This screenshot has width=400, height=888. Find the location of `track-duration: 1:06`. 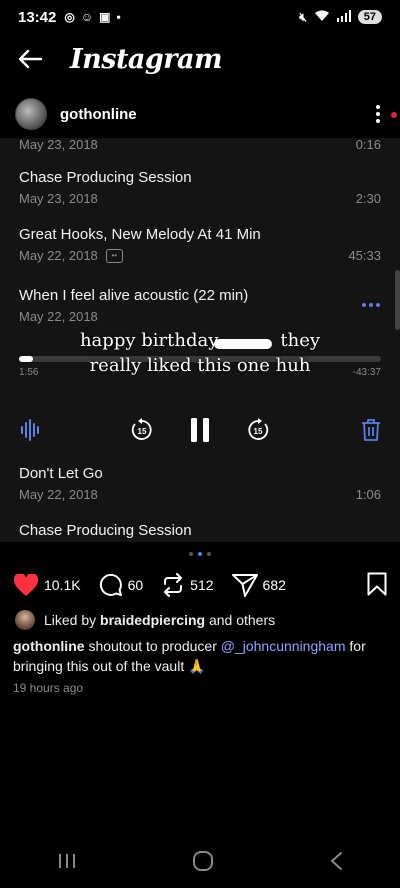

track-duration: 1:06 is located at coordinates (368, 494).